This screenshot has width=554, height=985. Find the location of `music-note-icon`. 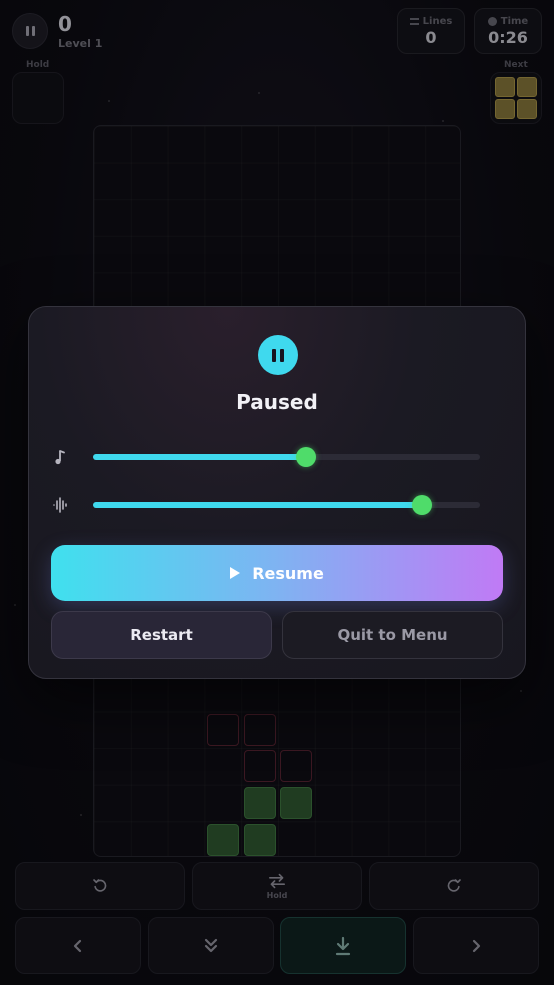

music-note-icon is located at coordinates (60, 457).